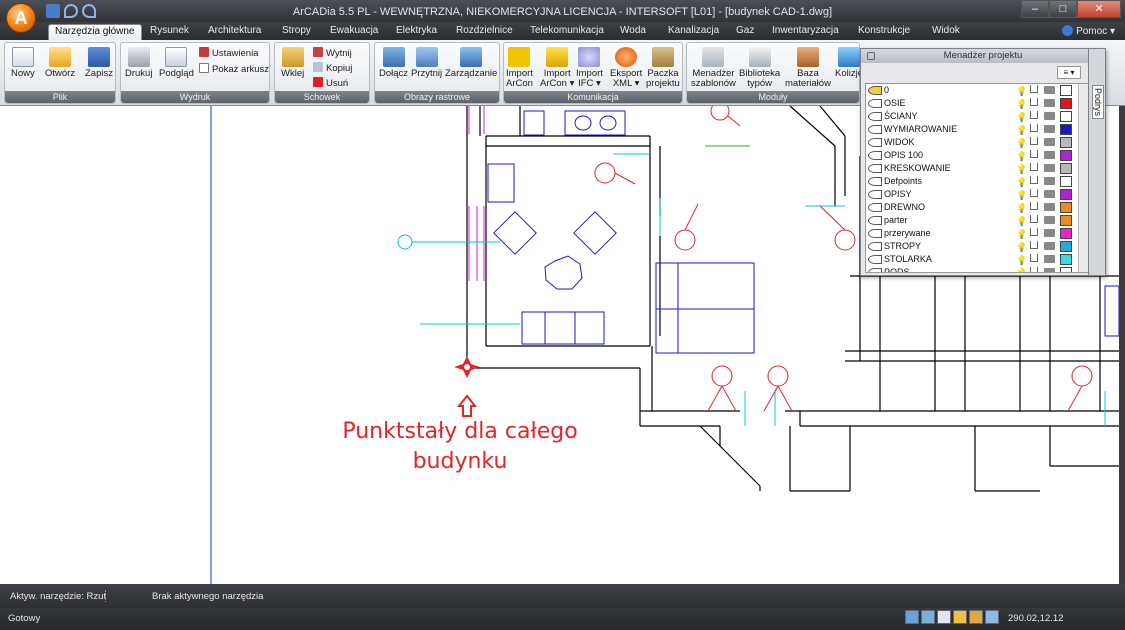 Image resolution: width=1125 pixels, height=630 pixels. Describe the element at coordinates (912, 617) in the screenshot. I see `snap-icon` at that location.